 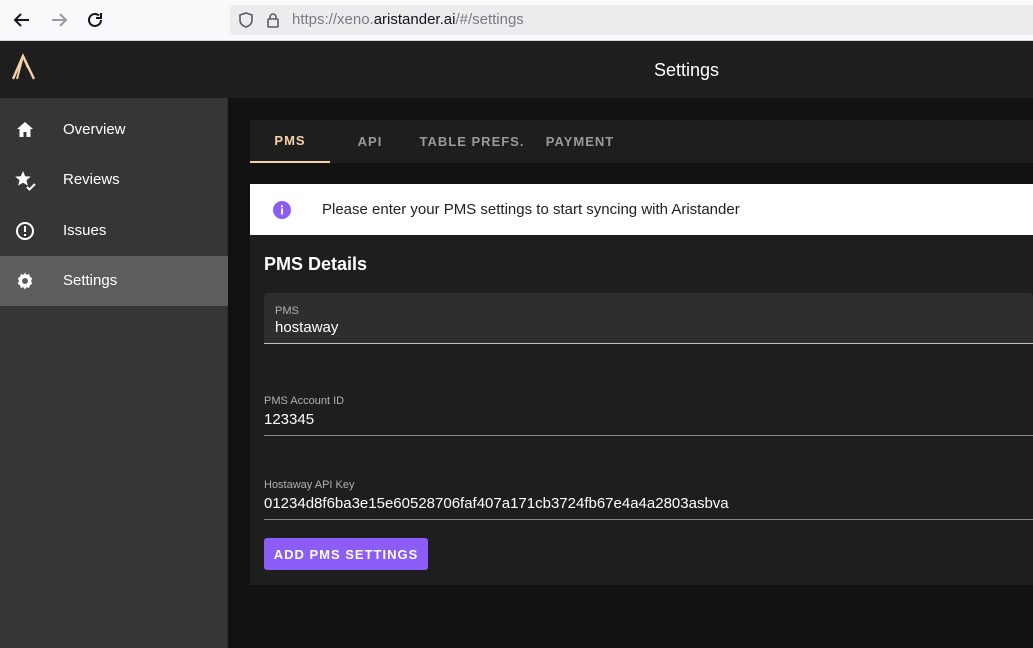 What do you see at coordinates (25, 180) in the screenshot?
I see `star-check-icon` at bounding box center [25, 180].